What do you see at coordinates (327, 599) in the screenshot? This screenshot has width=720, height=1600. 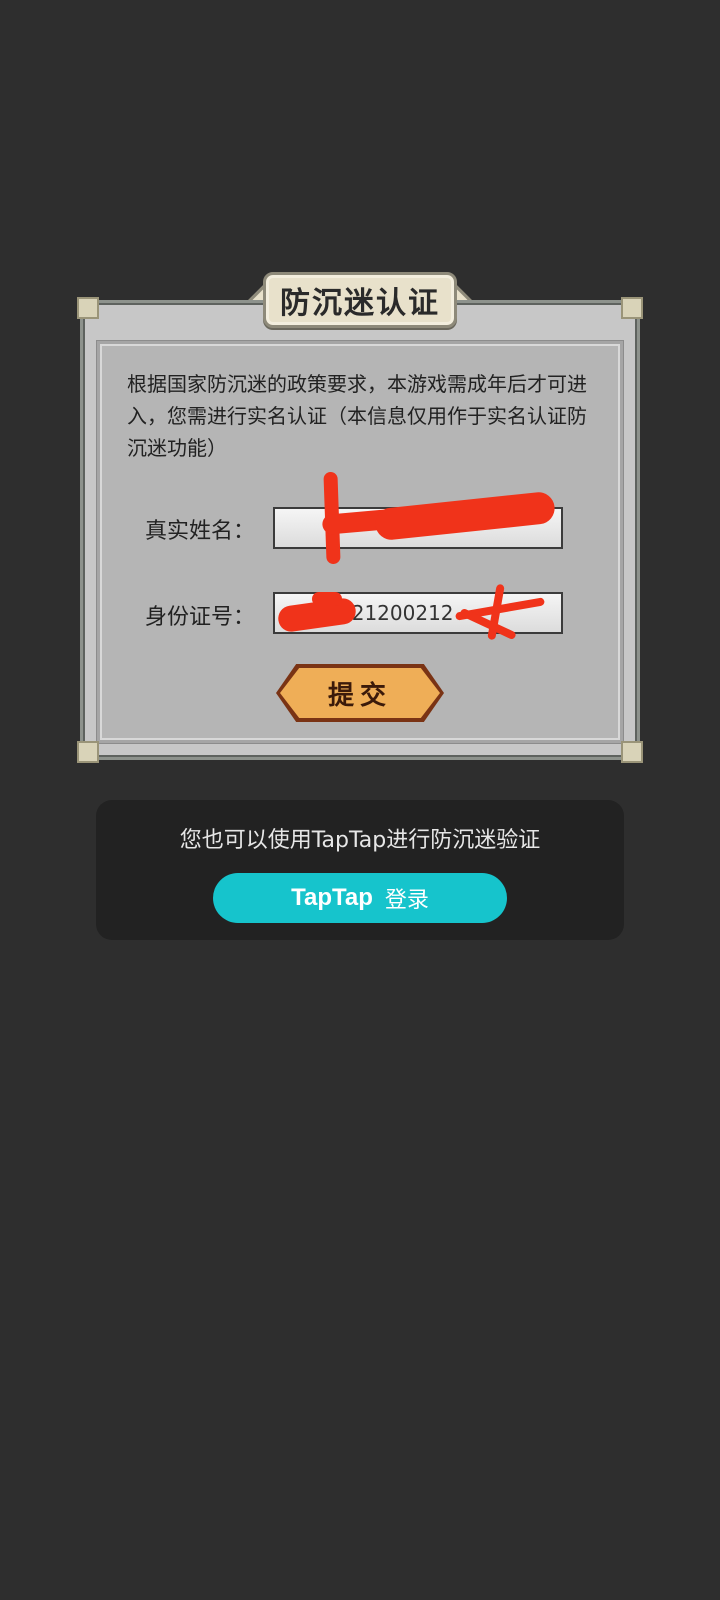 I see `redaction-scribble` at bounding box center [327, 599].